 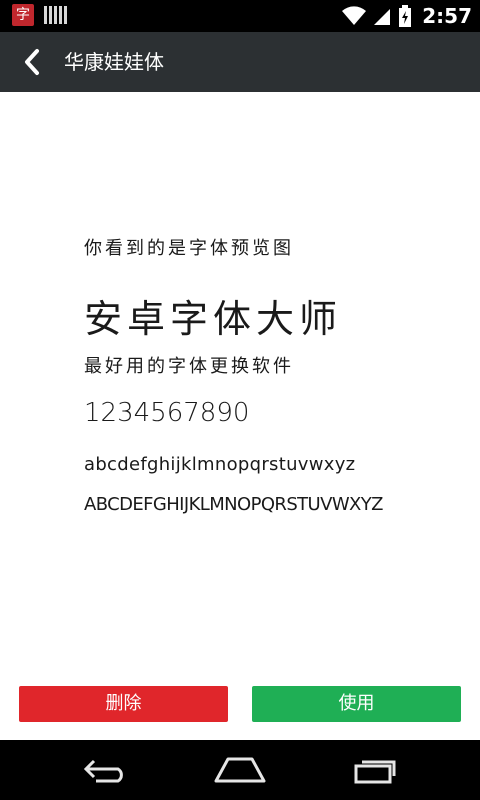 What do you see at coordinates (167, 413) in the screenshot?
I see `preview-line-digits: 1234567890` at bounding box center [167, 413].